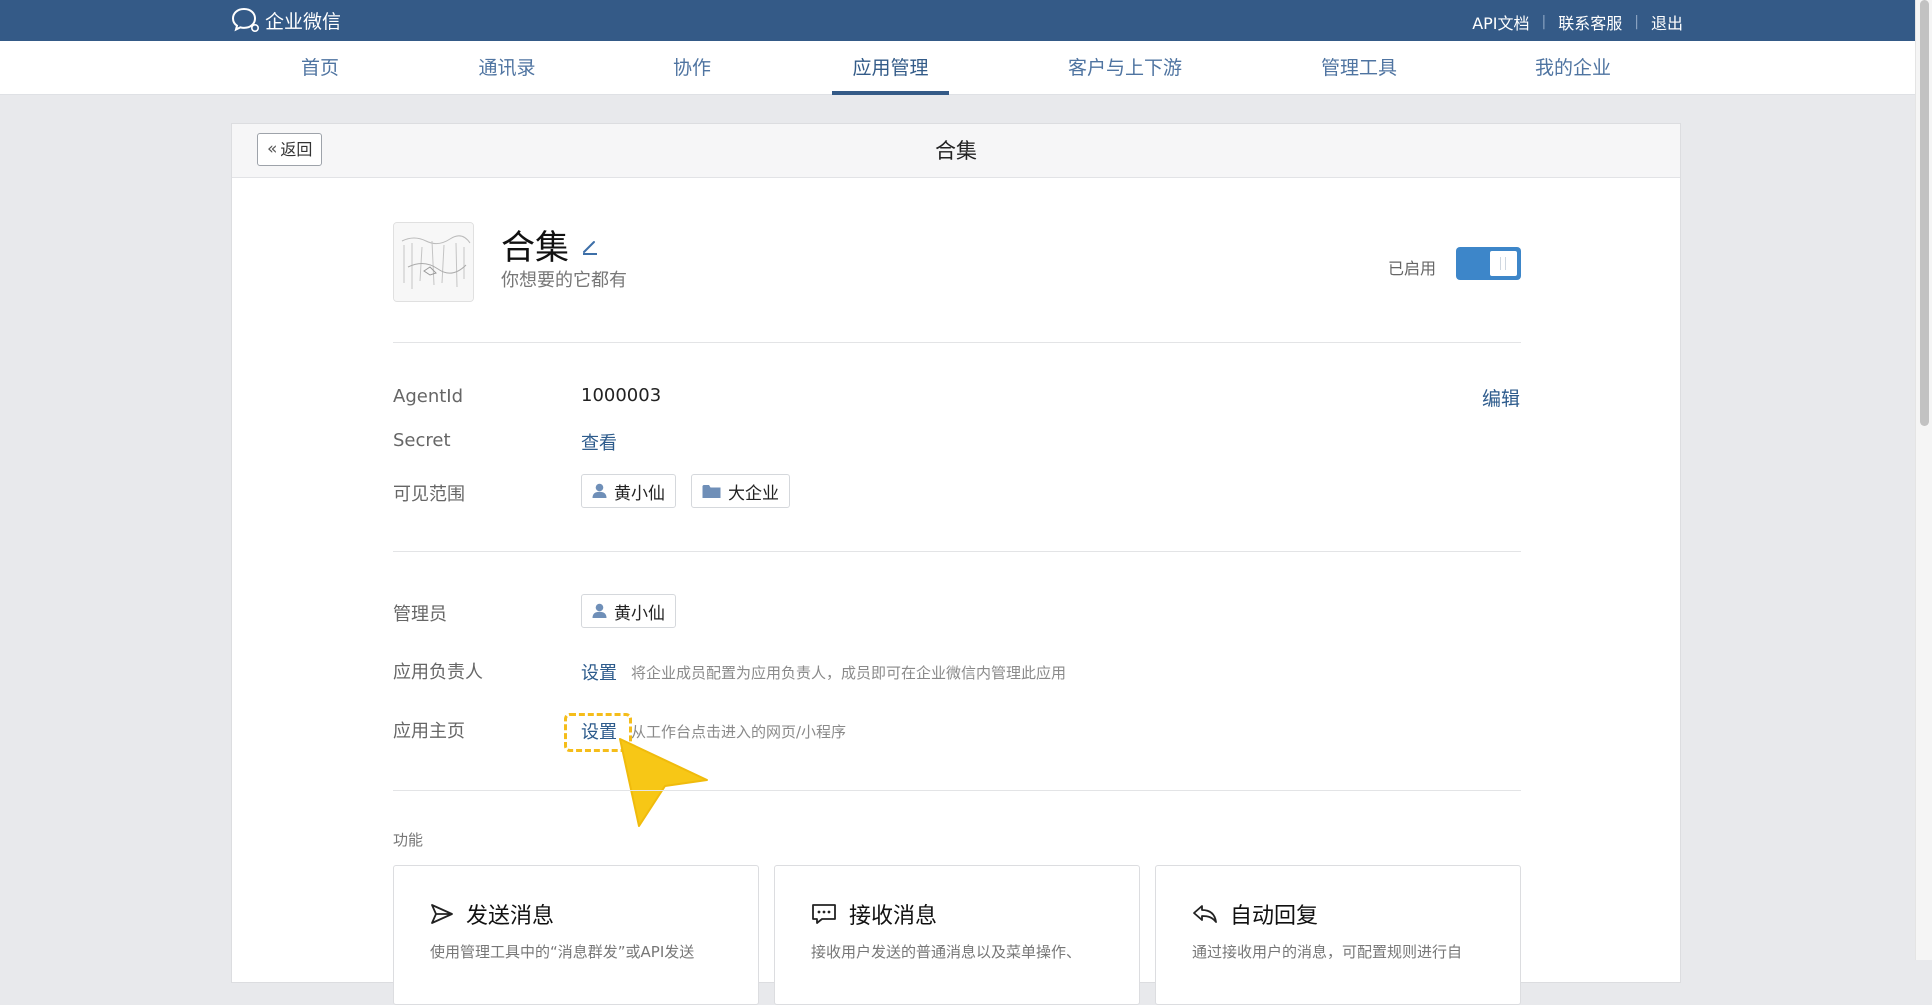 The height and width of the screenshot is (1005, 1932). Describe the element at coordinates (438, 672) in the screenshot. I see `owner-label: 应用负责人` at that location.